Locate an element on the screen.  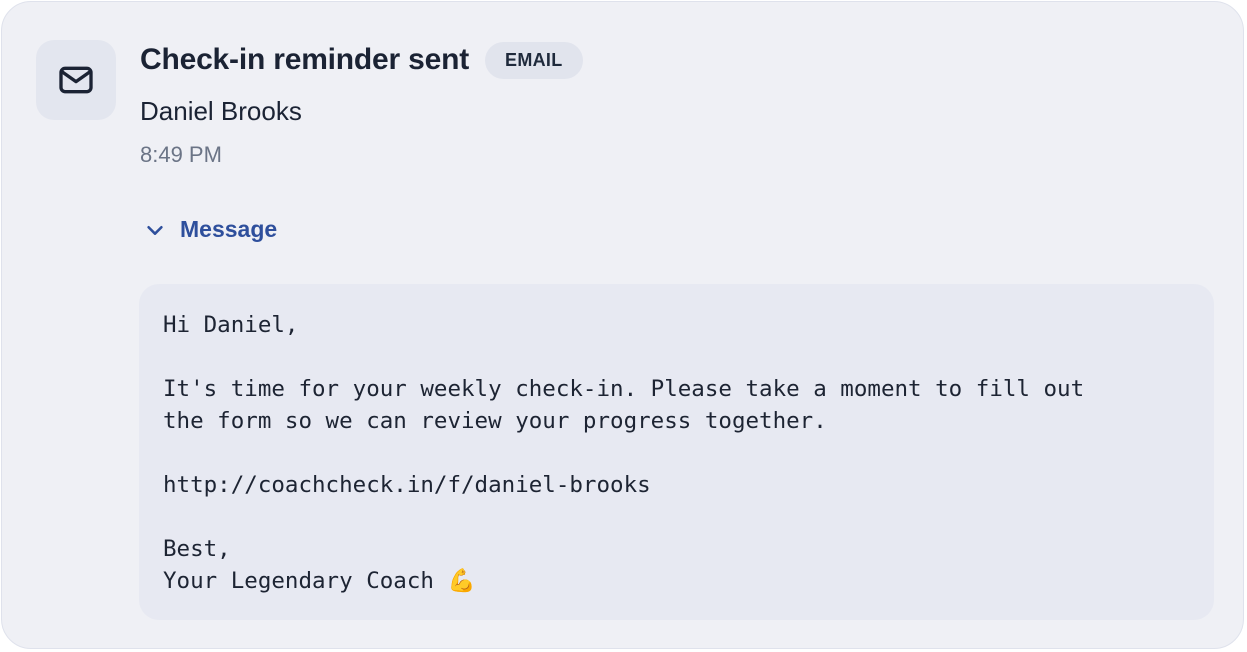
message-toggle: Message is located at coordinates (210, 229).